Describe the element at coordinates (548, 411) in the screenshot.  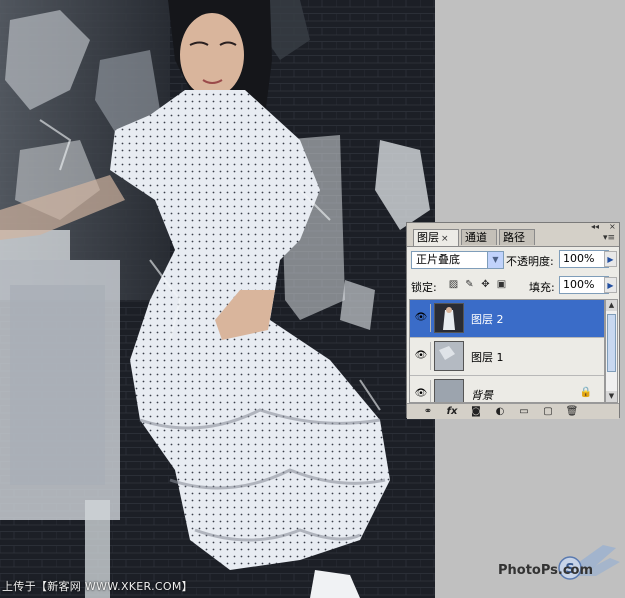
I see `new-layer-icon: ▢` at that location.